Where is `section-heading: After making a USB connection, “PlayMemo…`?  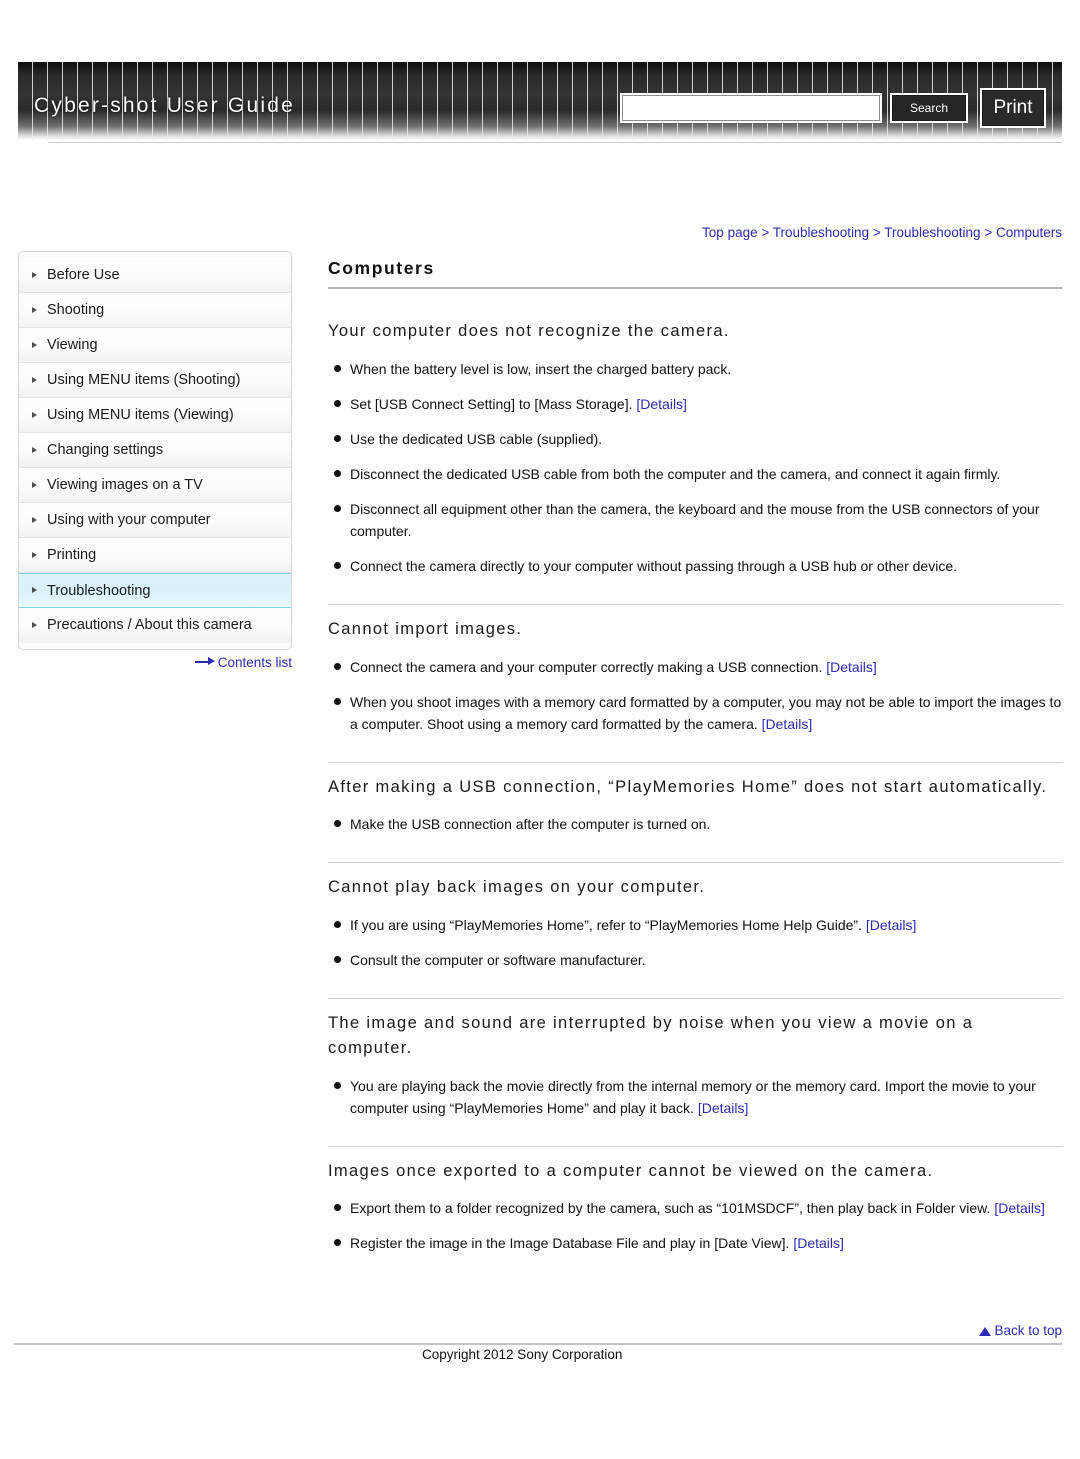 section-heading: After making a USB connection, “PlayMemo… is located at coordinates (688, 786).